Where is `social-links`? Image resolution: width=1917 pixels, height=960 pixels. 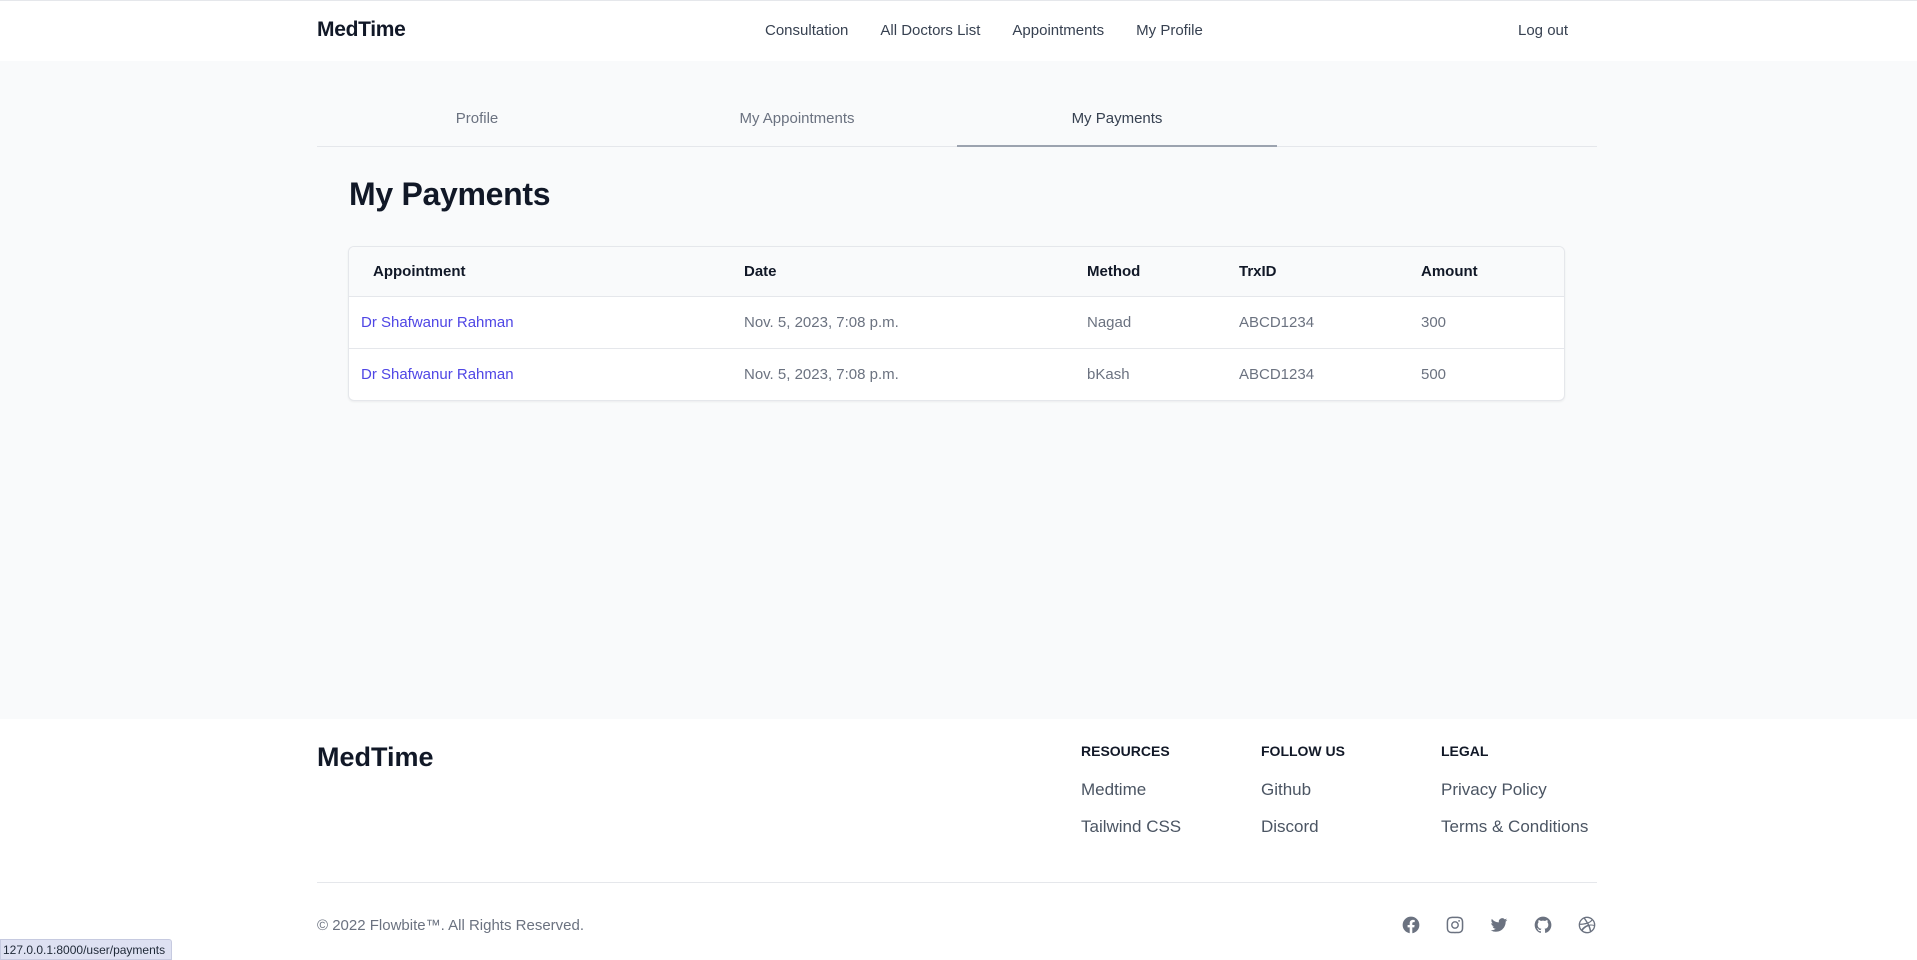 social-links is located at coordinates (1499, 925).